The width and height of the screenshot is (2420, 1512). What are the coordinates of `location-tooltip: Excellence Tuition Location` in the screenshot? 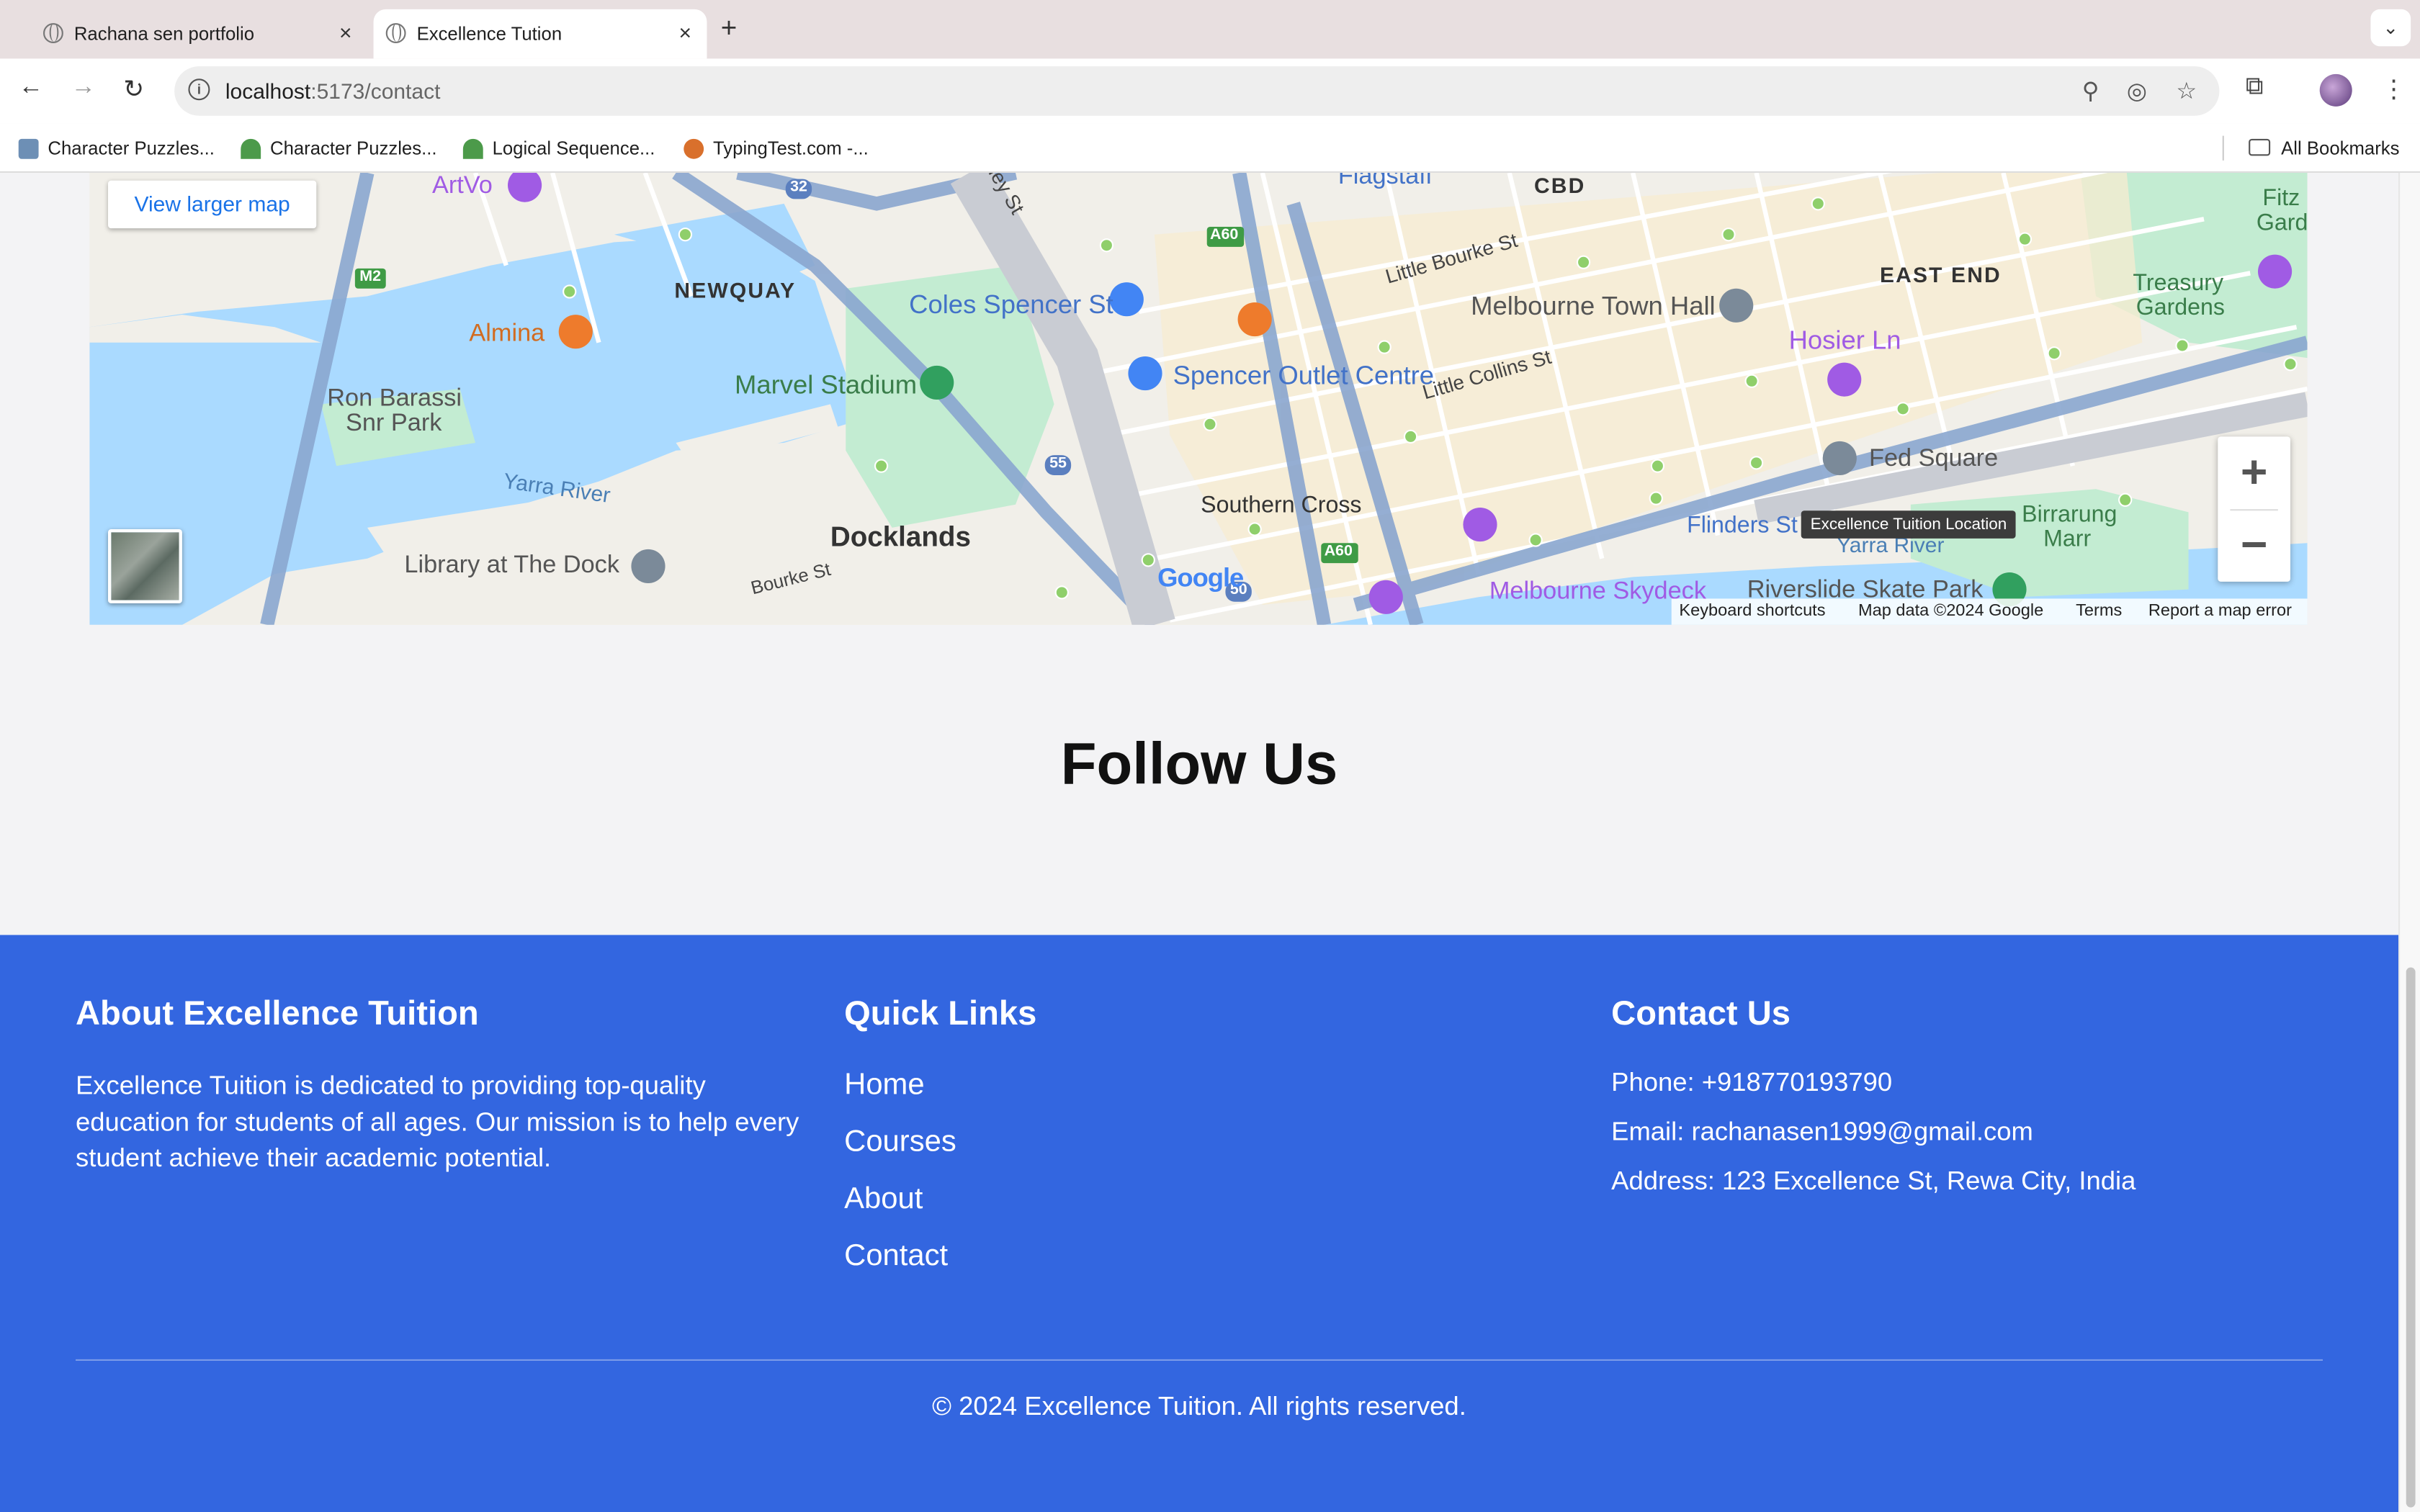 It's located at (1909, 524).